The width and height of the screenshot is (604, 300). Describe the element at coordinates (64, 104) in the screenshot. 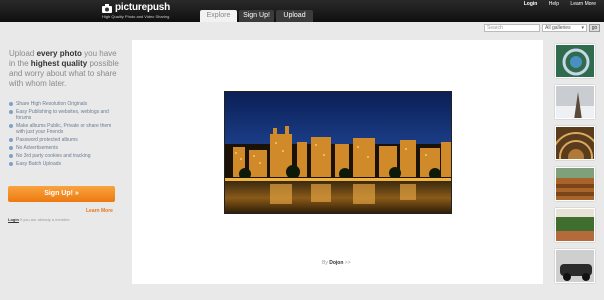

I see `list-item: Share High Resolution Originals` at that location.